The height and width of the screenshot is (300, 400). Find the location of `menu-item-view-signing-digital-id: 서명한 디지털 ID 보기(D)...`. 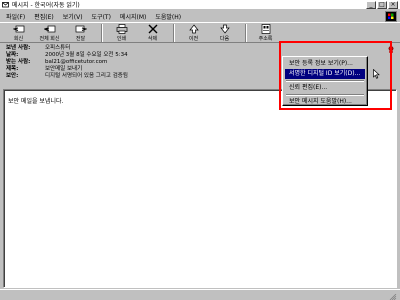

menu-item-view-signing-digital-id: 서명한 디지털 ID 보기(D)... is located at coordinates (325, 74).